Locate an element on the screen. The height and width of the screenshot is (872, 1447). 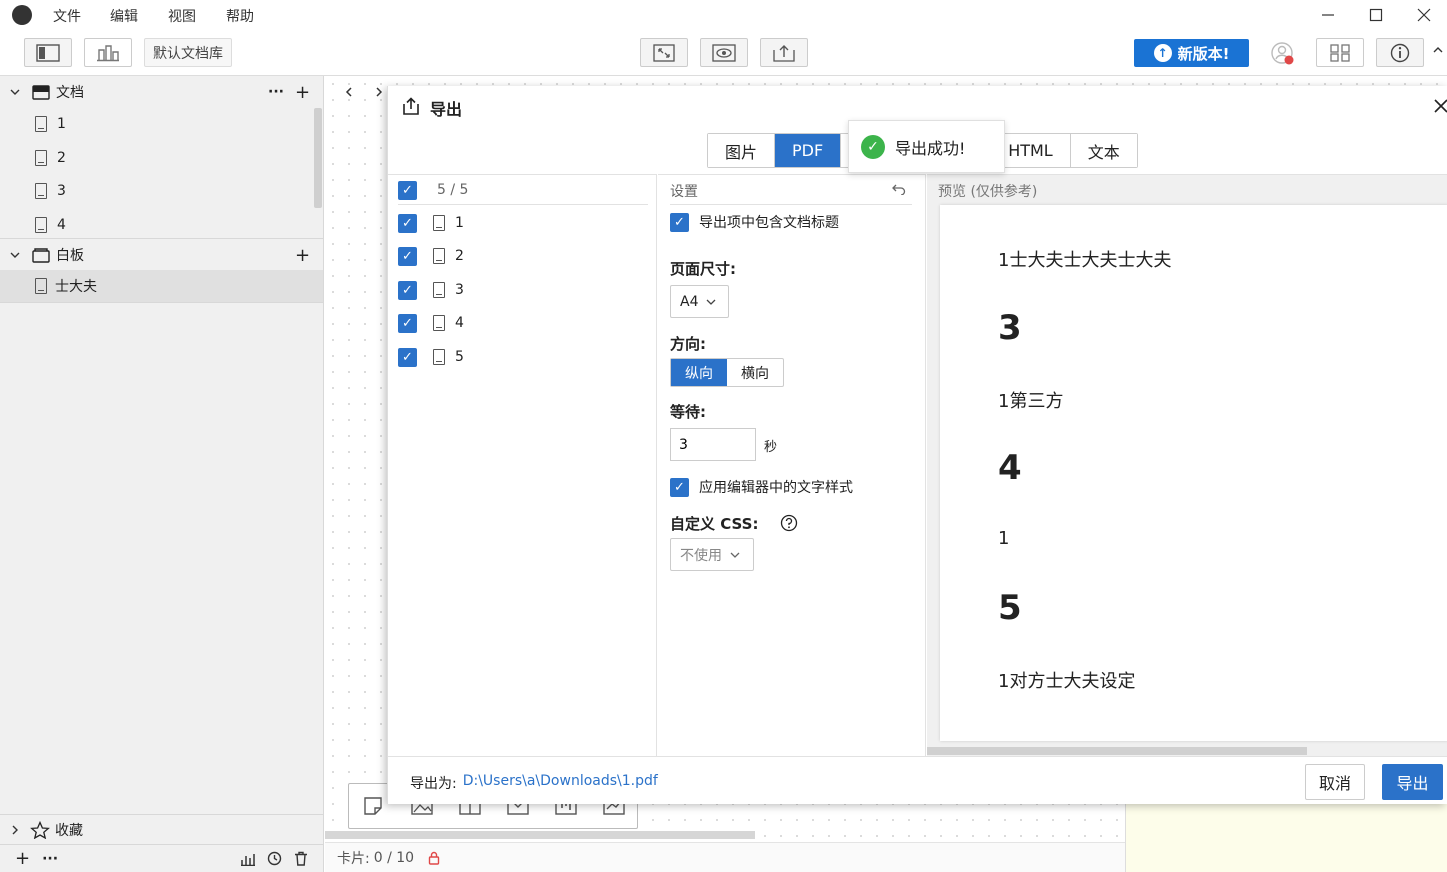
portrait-option: 纵向 is located at coordinates (699, 372).